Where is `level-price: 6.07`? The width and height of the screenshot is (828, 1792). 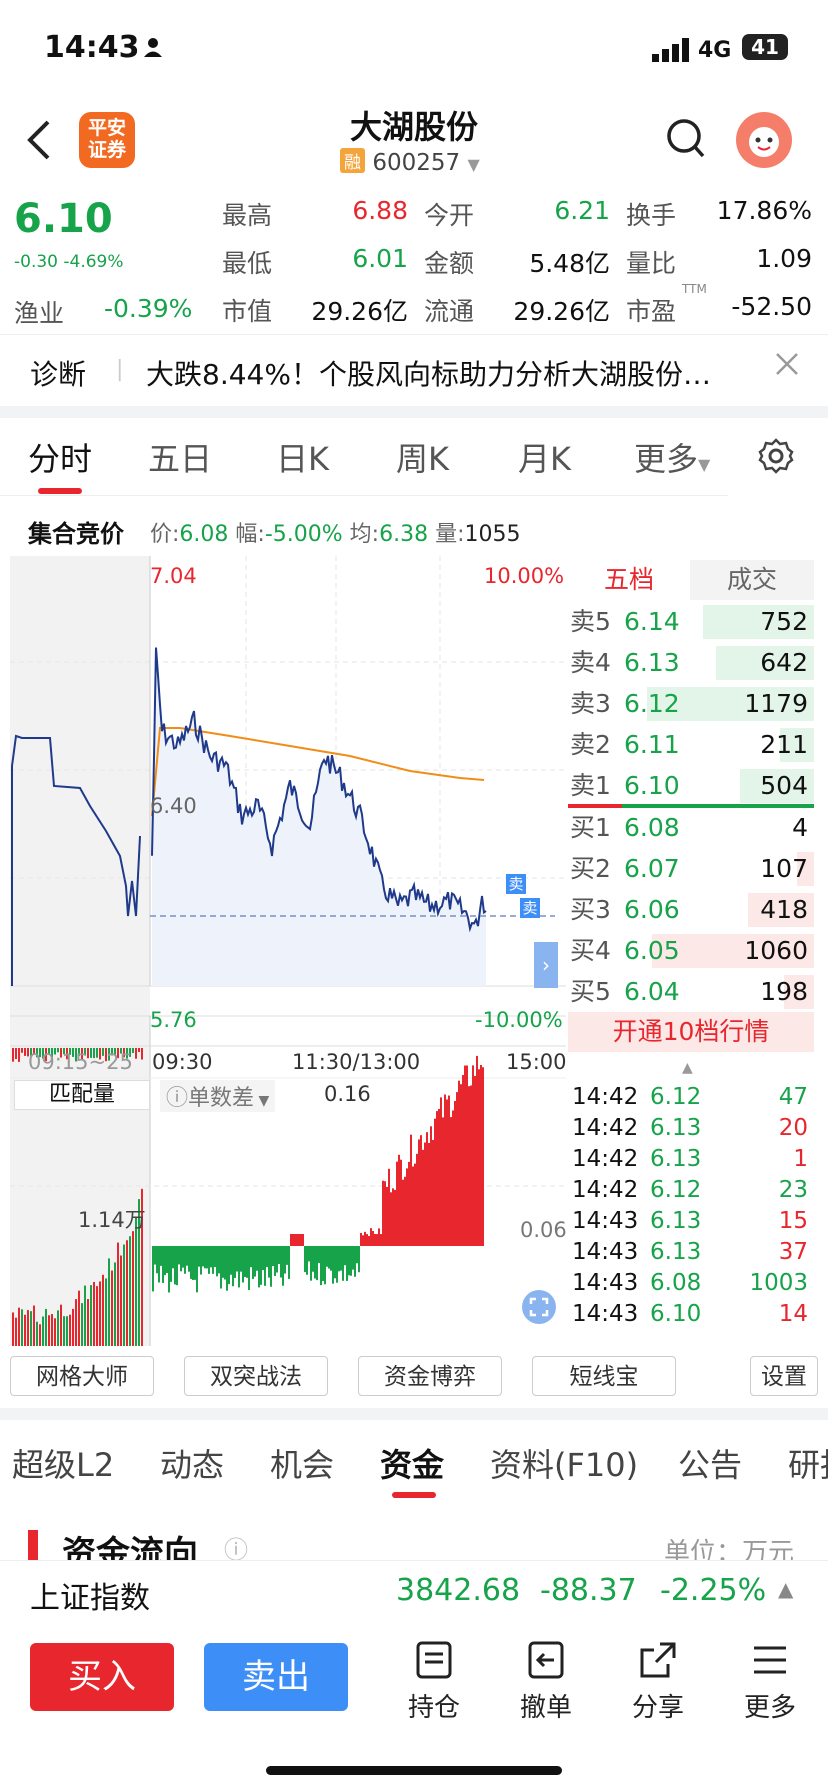 level-price: 6.07 is located at coordinates (652, 868).